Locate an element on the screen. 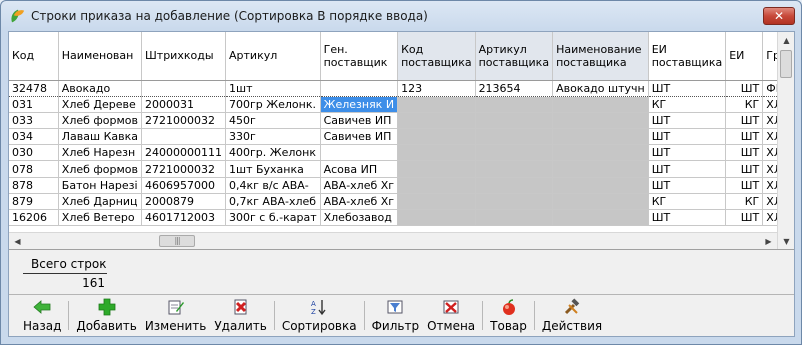 The width and height of the screenshot is (802, 345). table-cell: Савичев ИП is located at coordinates (359, 121).